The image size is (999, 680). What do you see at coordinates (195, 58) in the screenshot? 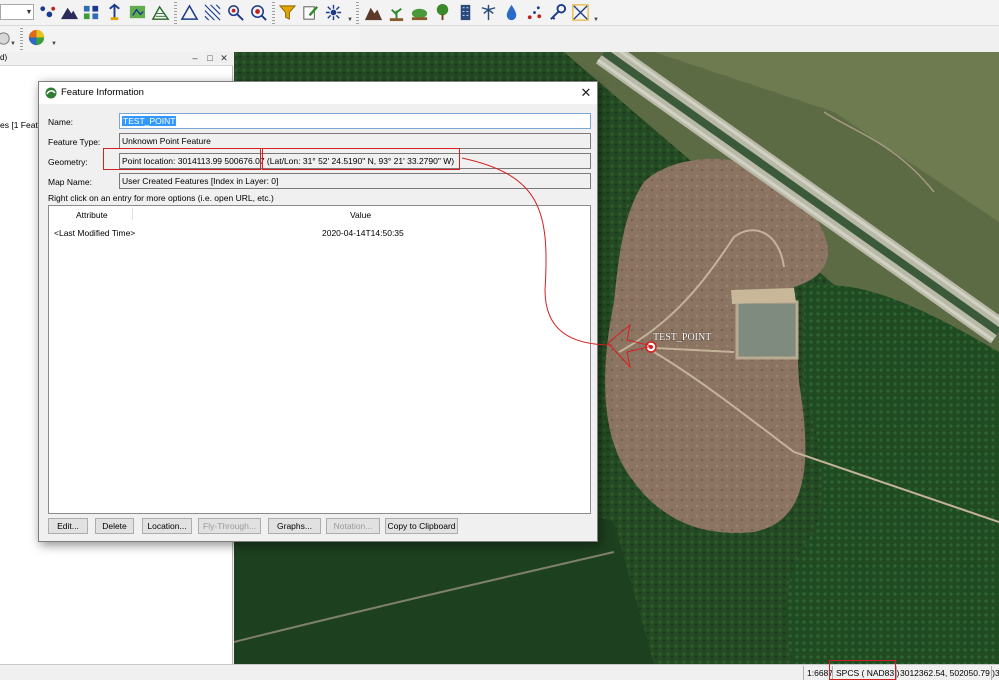
I see `minimize-icon: –` at bounding box center [195, 58].